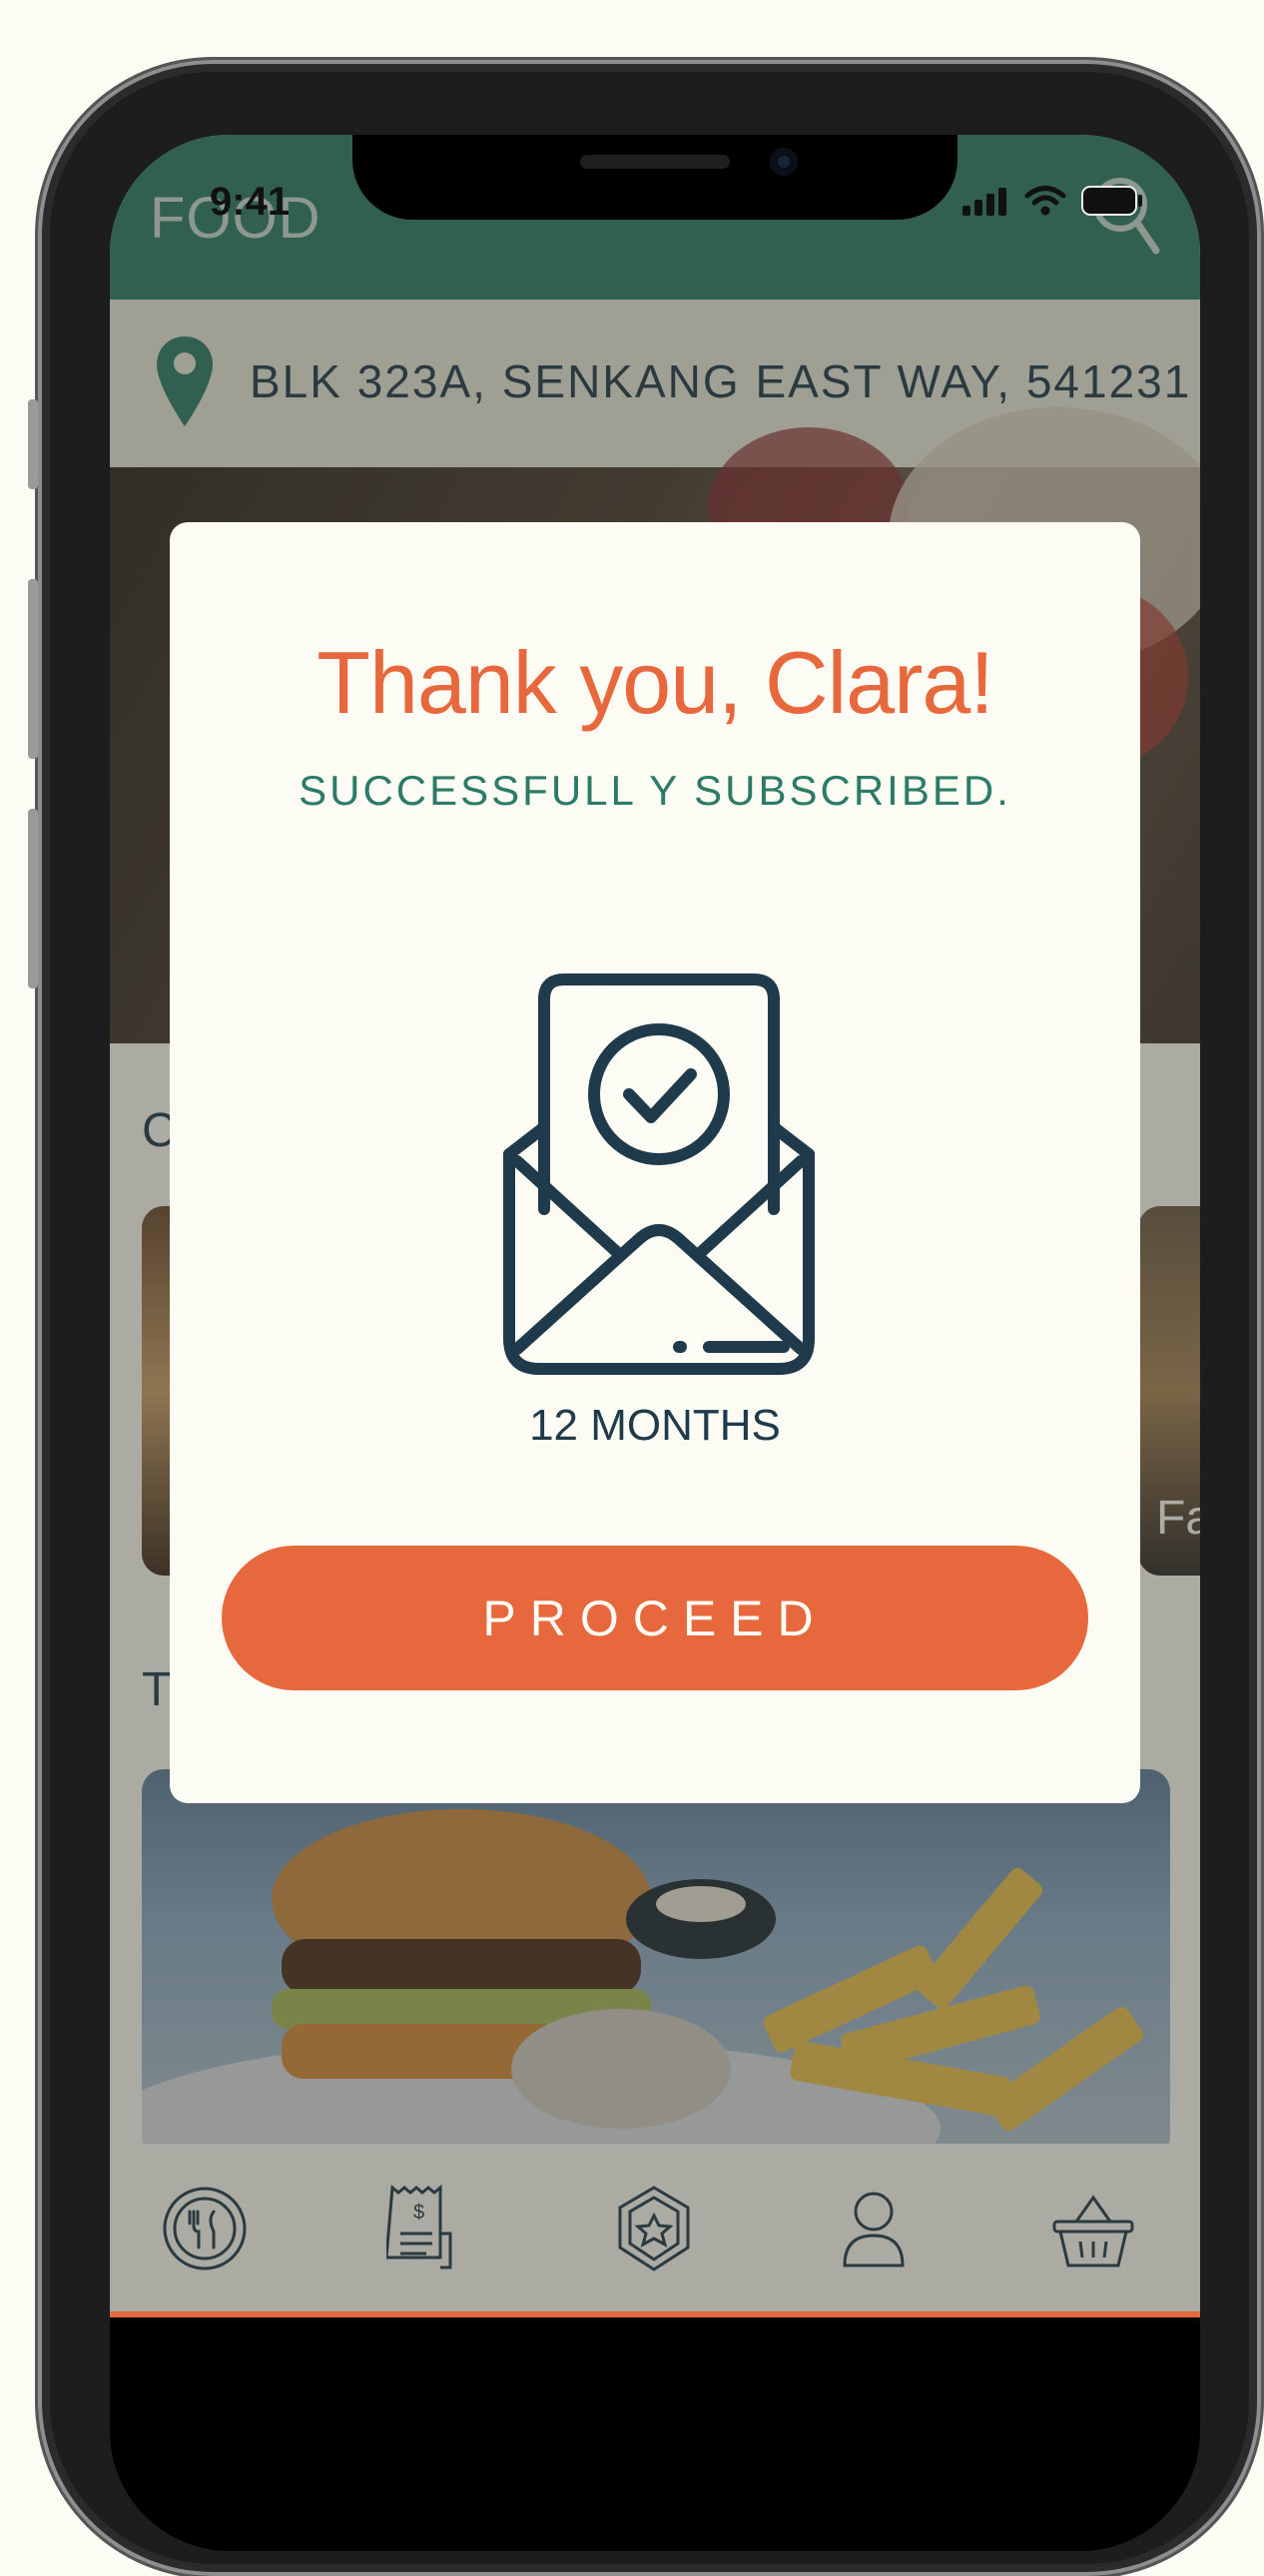 Image resolution: width=1264 pixels, height=2576 pixels. What do you see at coordinates (655, 1425) in the screenshot?
I see `subscription-duration: 12 MONTHS` at bounding box center [655, 1425].